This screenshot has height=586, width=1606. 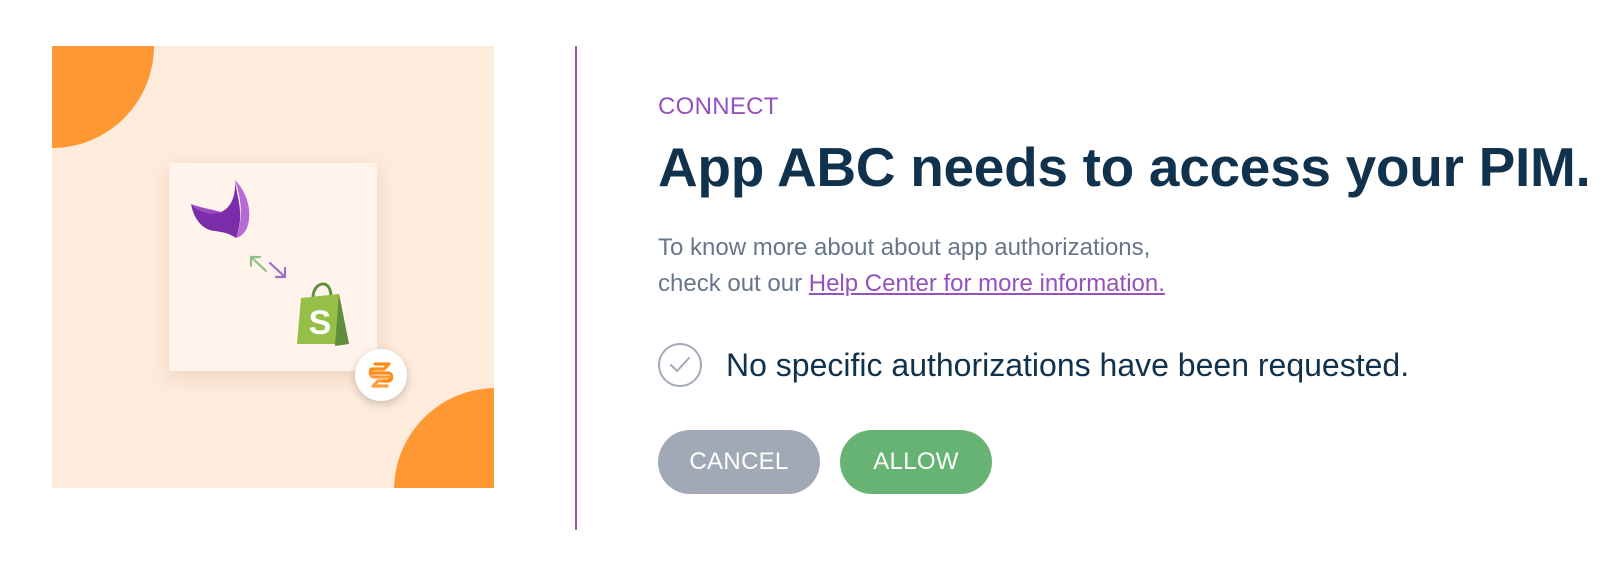 I want to click on vertical-divider, so click(x=576, y=288).